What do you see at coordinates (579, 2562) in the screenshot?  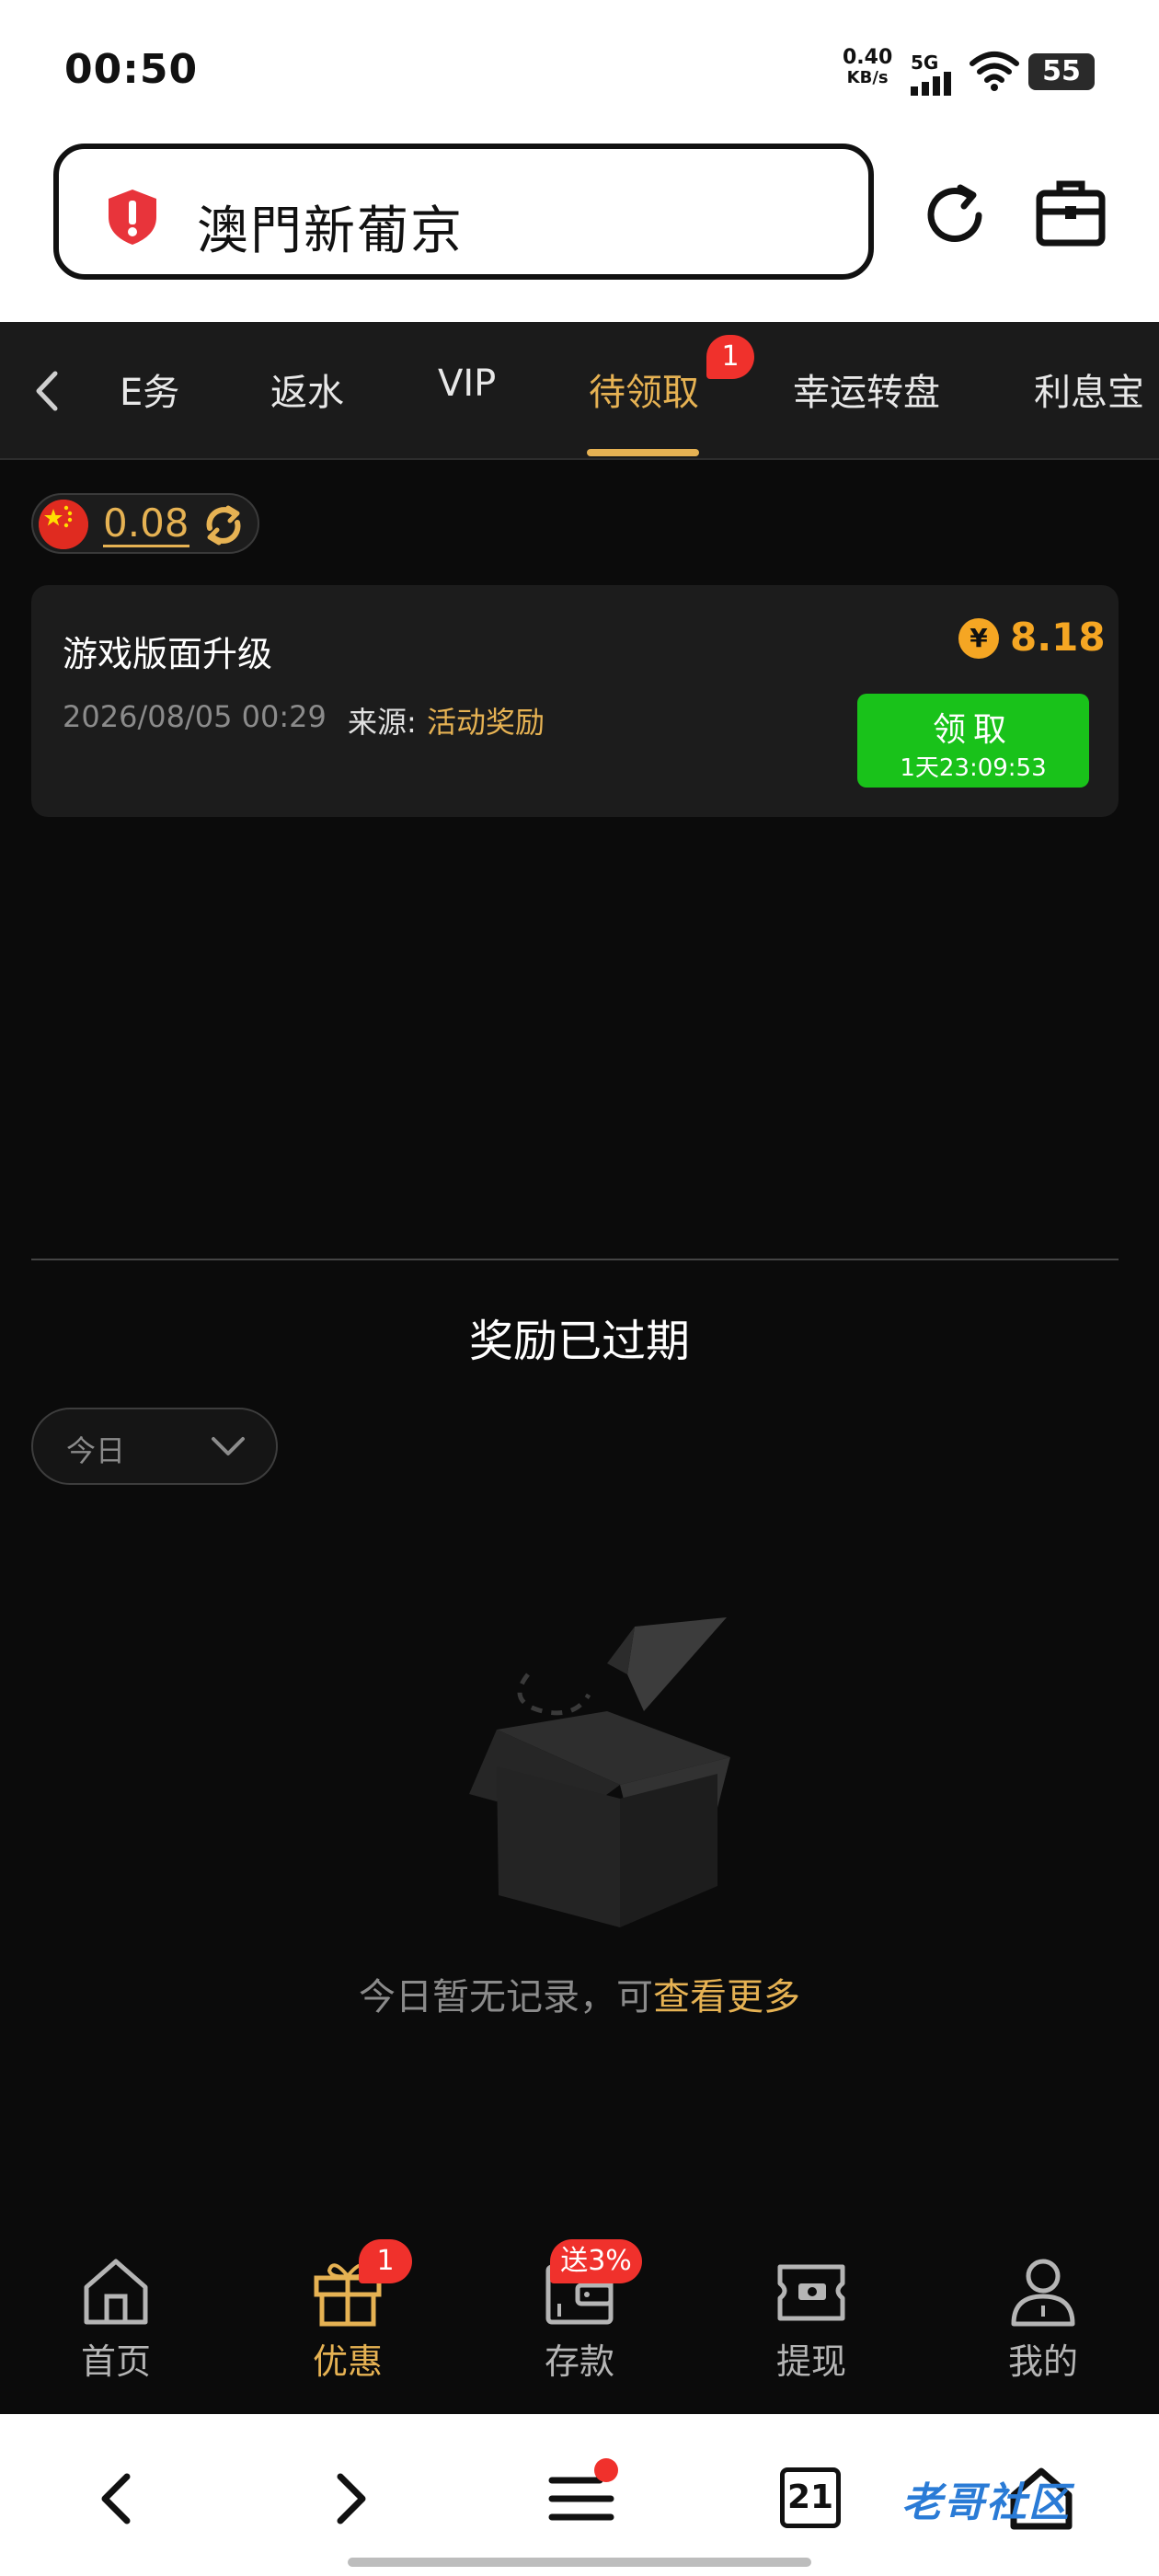 I see `home-indicator` at bounding box center [579, 2562].